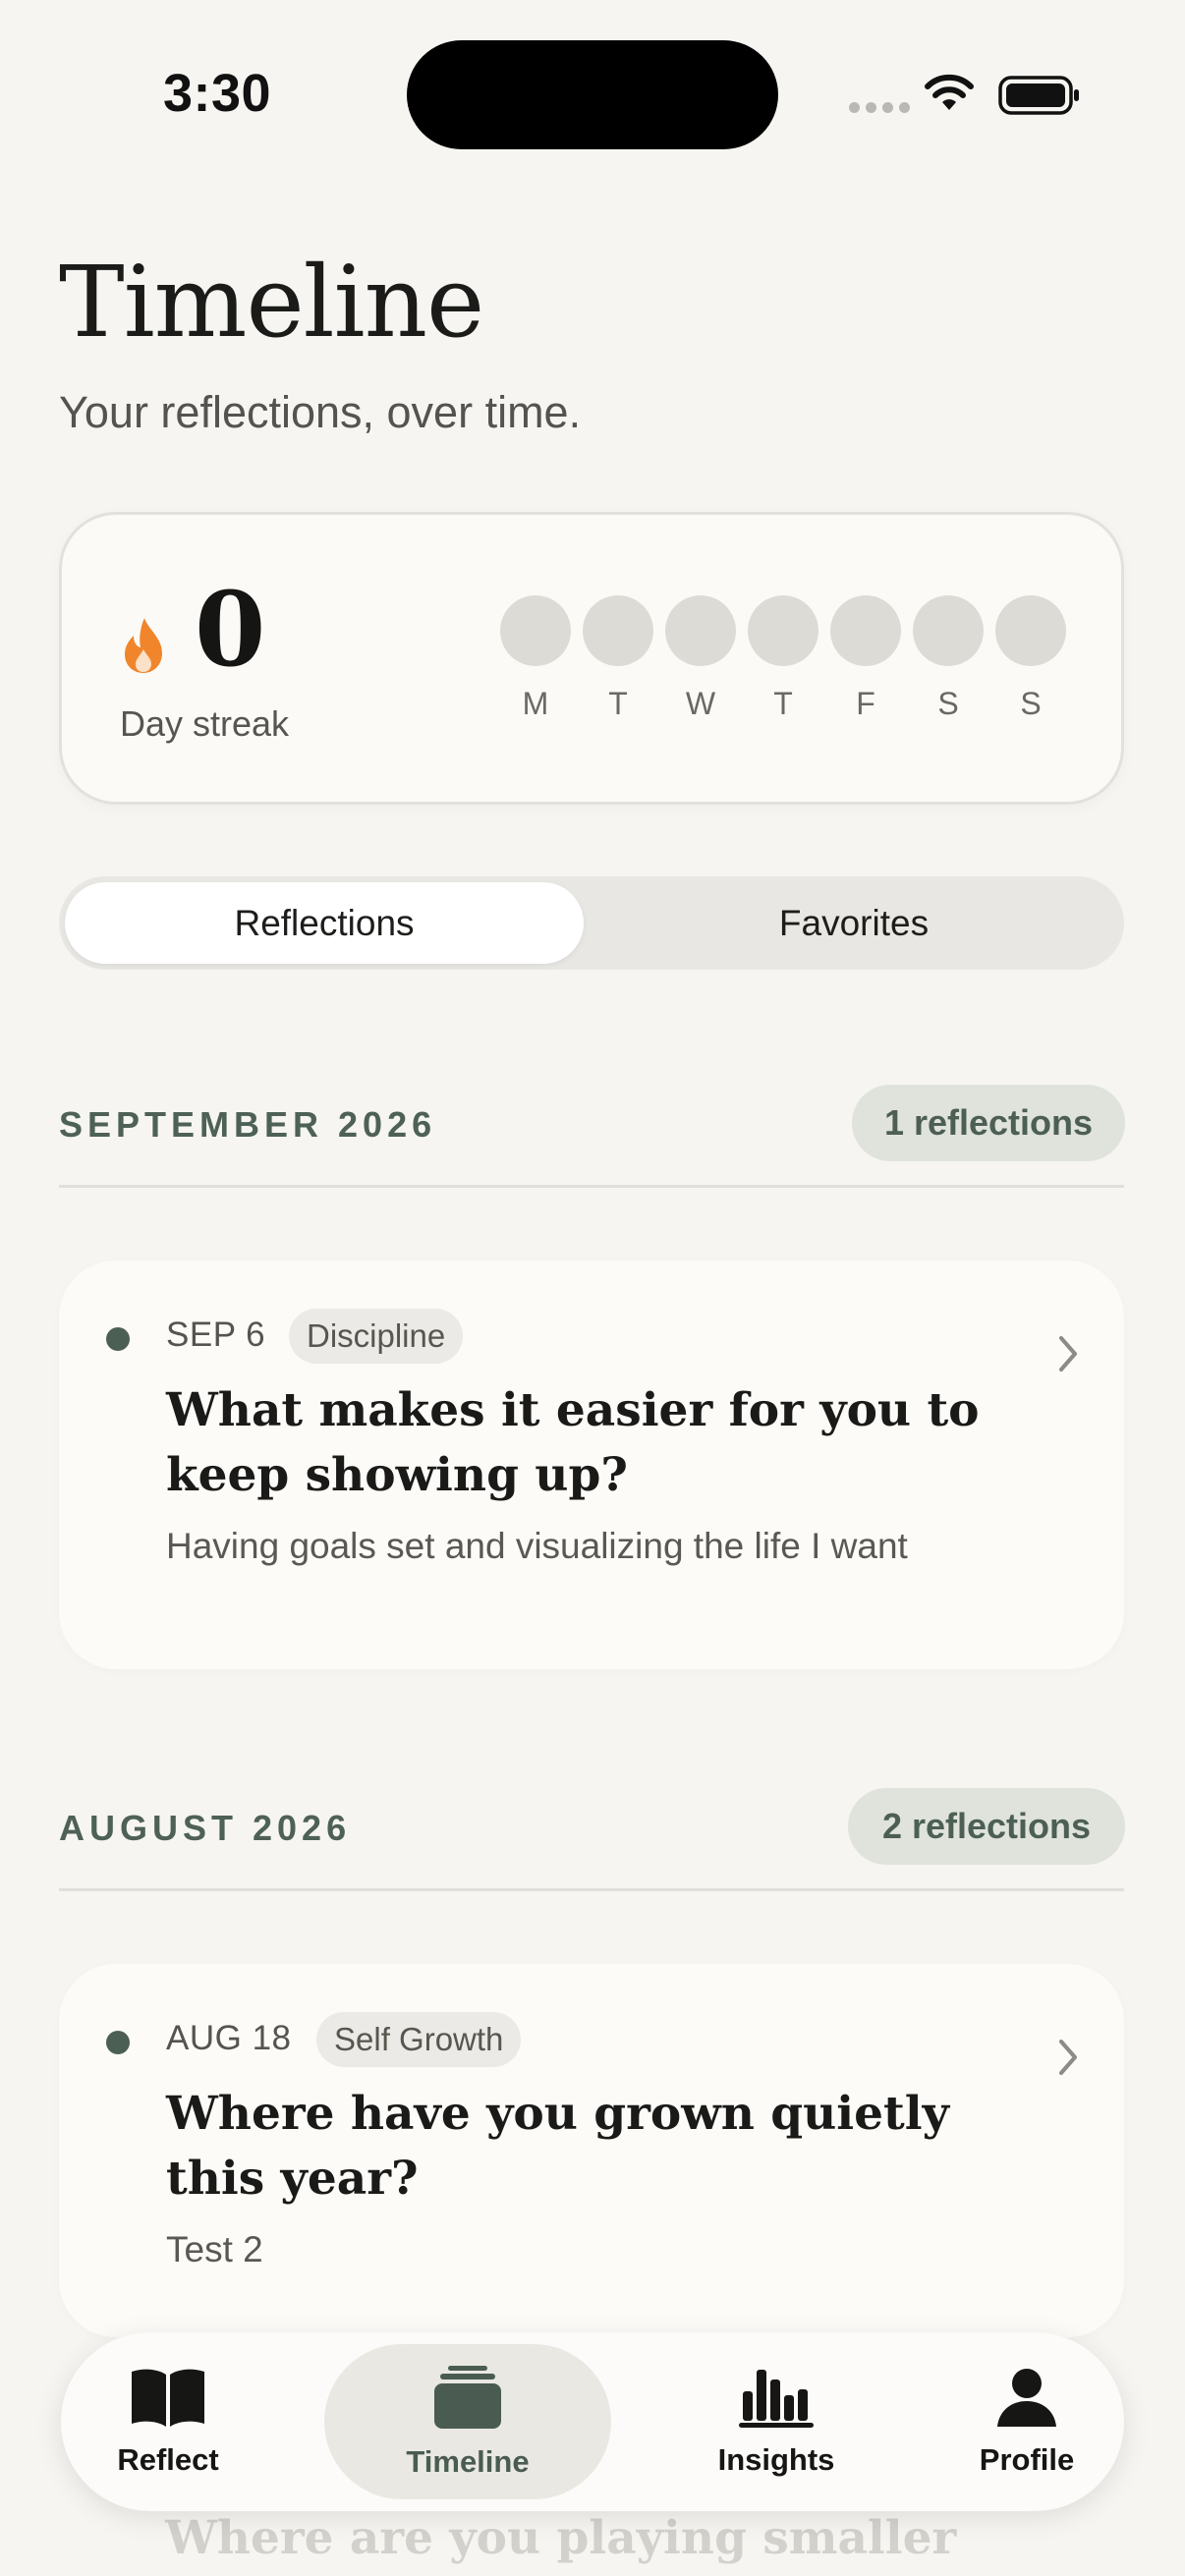  I want to click on day-letter: F, so click(866, 703).